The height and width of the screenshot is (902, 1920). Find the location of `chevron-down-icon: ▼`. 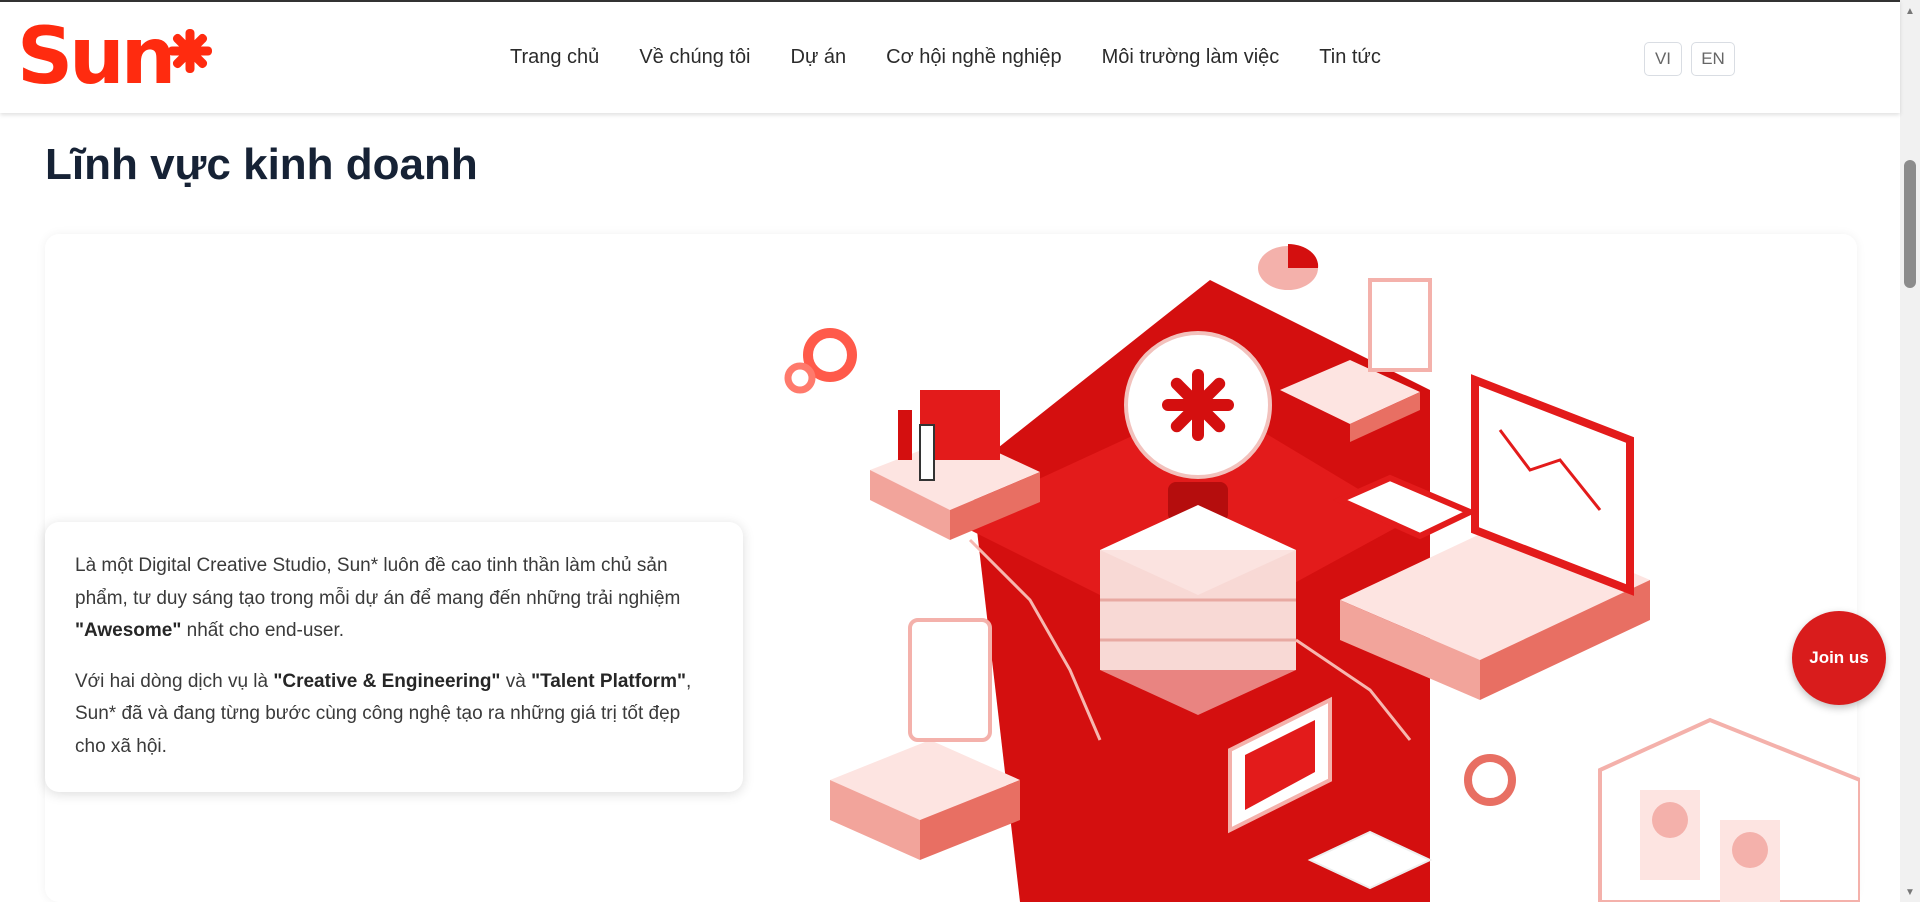

chevron-down-icon: ▼ is located at coordinates (1910, 892).